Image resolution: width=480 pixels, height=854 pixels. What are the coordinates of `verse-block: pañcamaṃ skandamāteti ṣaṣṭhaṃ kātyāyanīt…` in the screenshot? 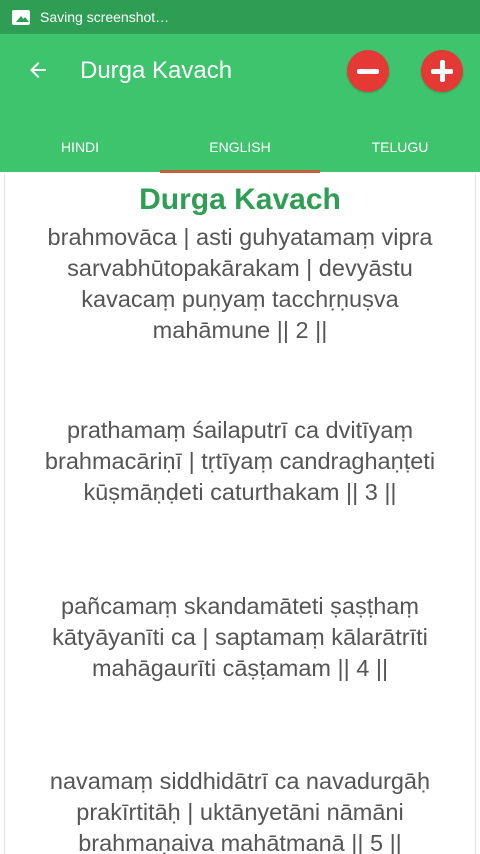 It's located at (240, 637).